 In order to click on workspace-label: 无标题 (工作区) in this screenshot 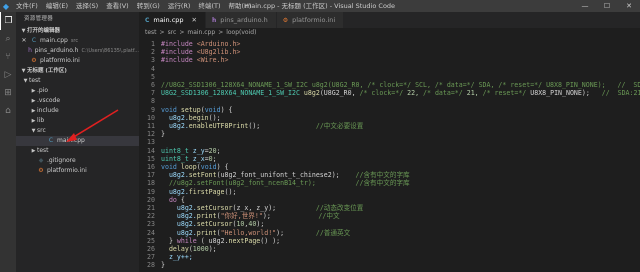, I will do `click(47, 71)`.